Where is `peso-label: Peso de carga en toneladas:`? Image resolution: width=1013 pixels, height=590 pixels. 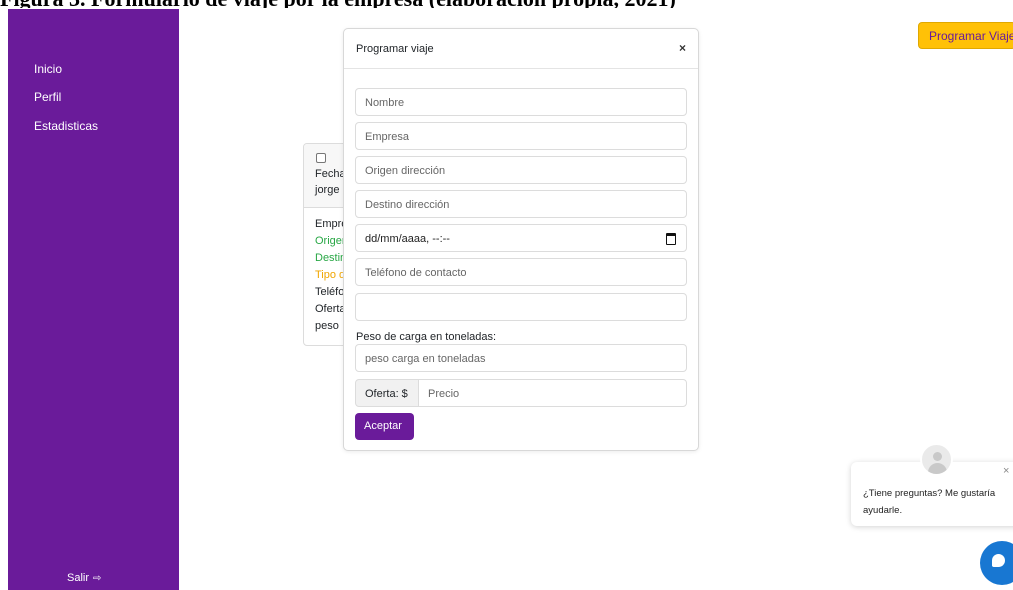 peso-label: Peso de carga en toneladas: is located at coordinates (426, 337).